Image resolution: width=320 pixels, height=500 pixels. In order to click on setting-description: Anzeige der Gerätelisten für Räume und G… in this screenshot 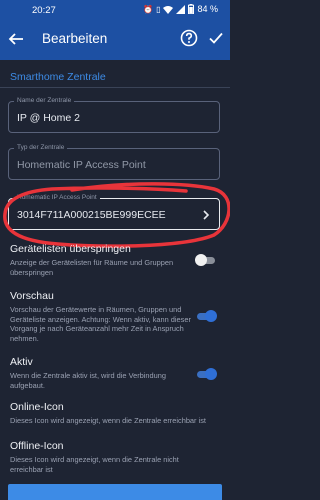, I will do `click(92, 267)`.